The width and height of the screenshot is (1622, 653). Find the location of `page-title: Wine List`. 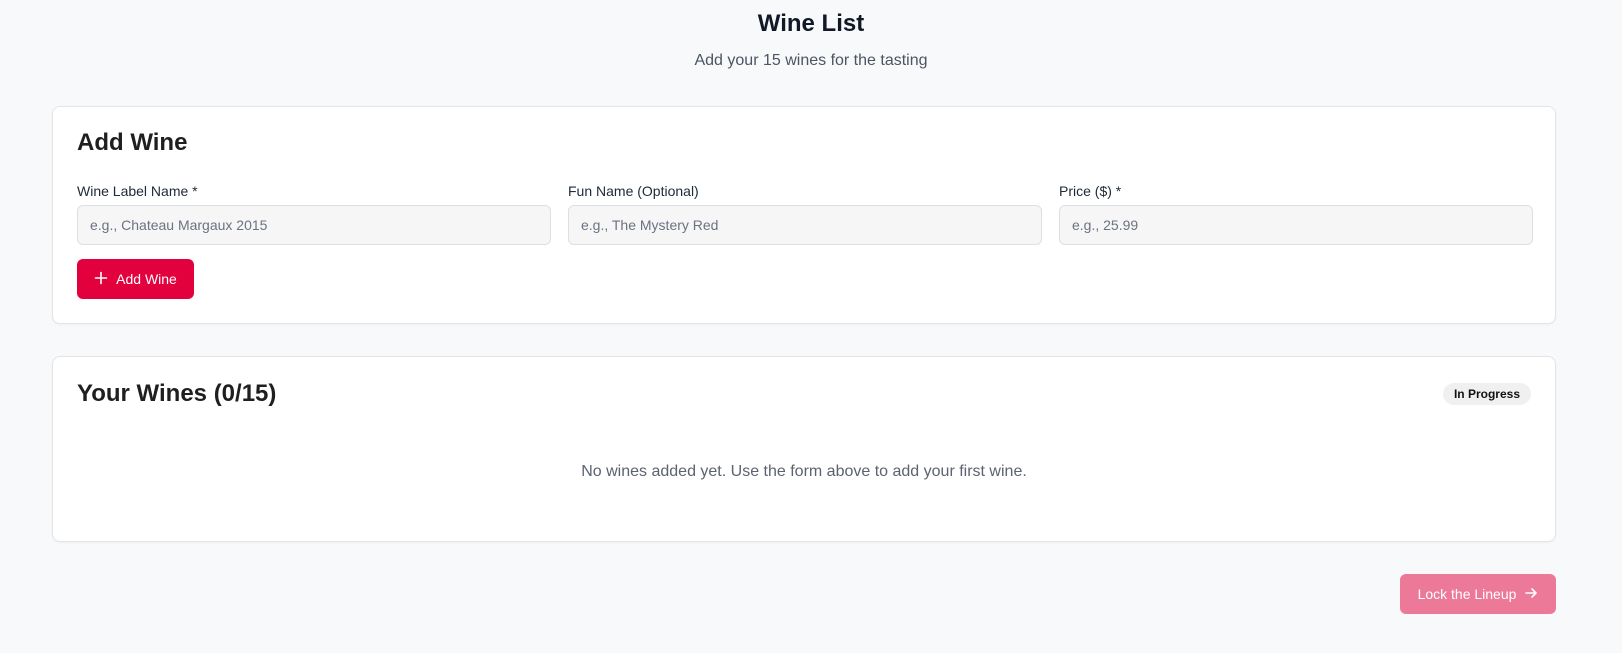

page-title: Wine List is located at coordinates (811, 23).